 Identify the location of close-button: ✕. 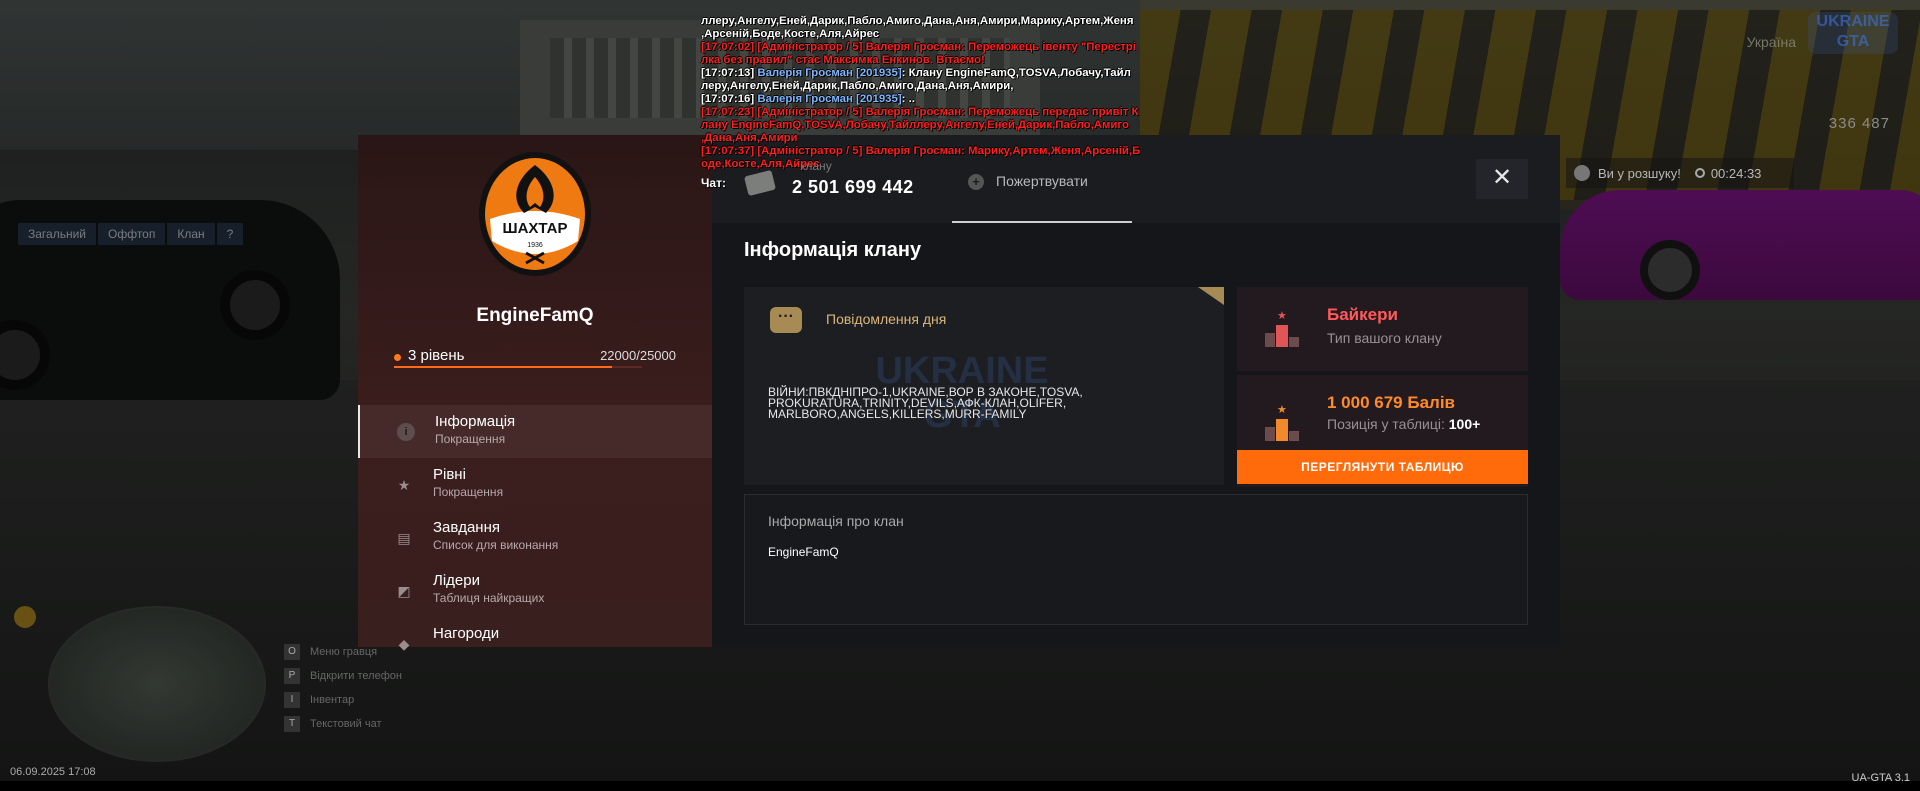
(1502, 179).